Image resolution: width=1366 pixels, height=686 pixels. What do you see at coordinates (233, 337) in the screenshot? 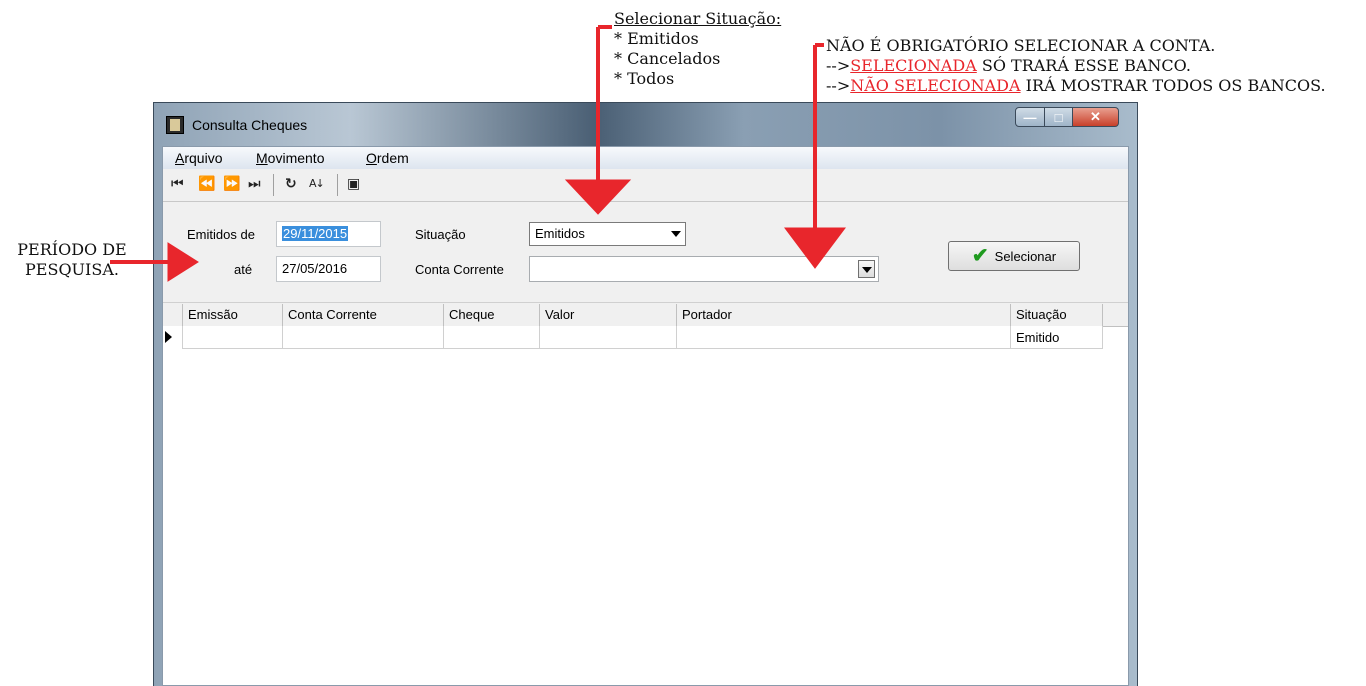
I see `cell-emissao` at bounding box center [233, 337].